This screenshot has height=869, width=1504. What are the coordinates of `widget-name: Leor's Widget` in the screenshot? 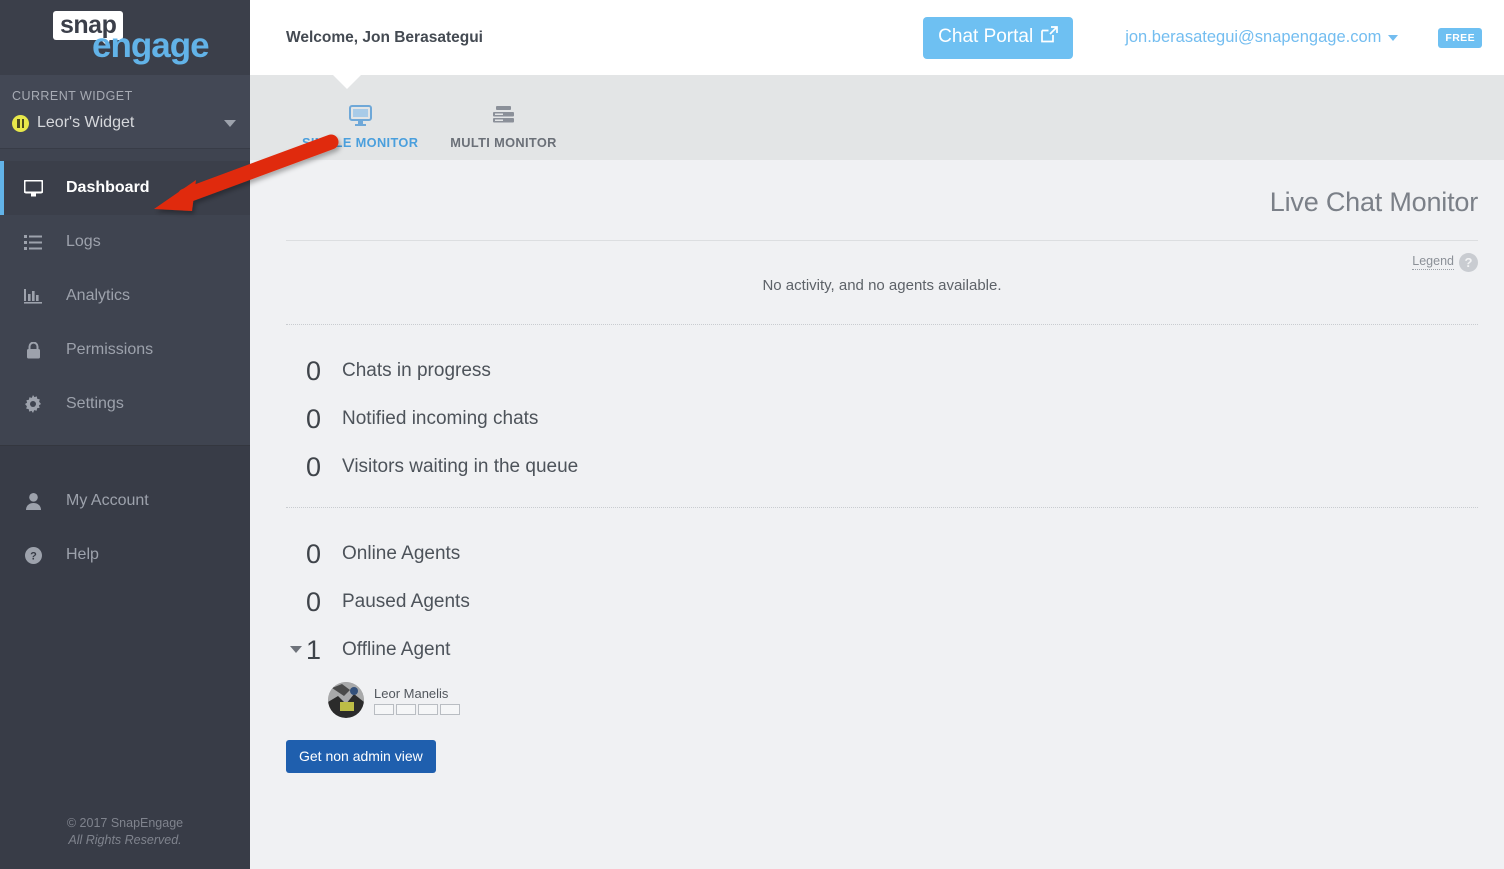 It's located at (86, 122).